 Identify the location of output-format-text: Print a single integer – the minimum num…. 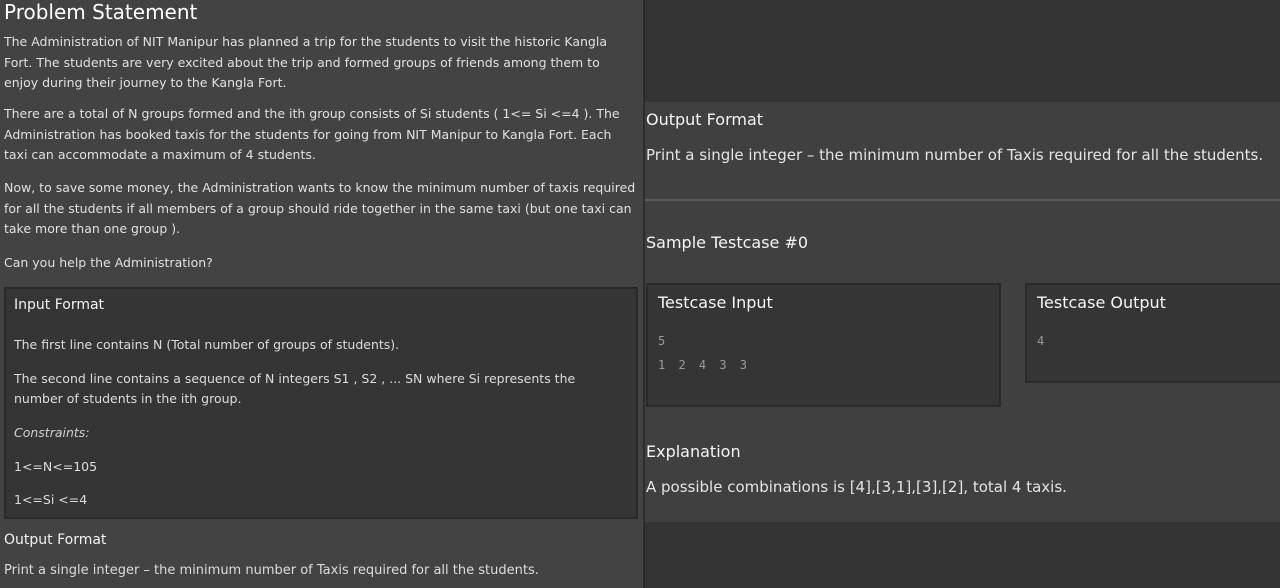
(271, 570).